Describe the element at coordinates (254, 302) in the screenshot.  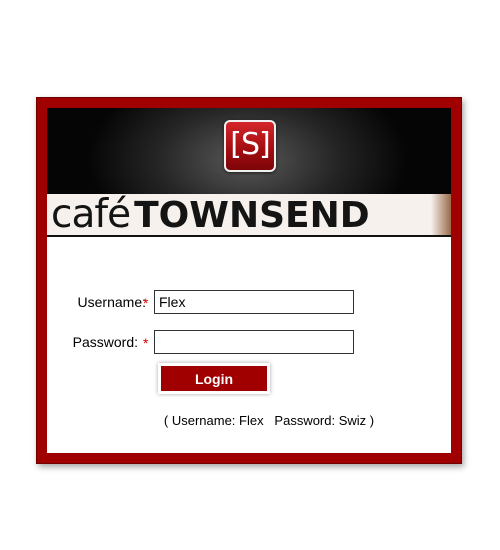
I see `username-input` at that location.